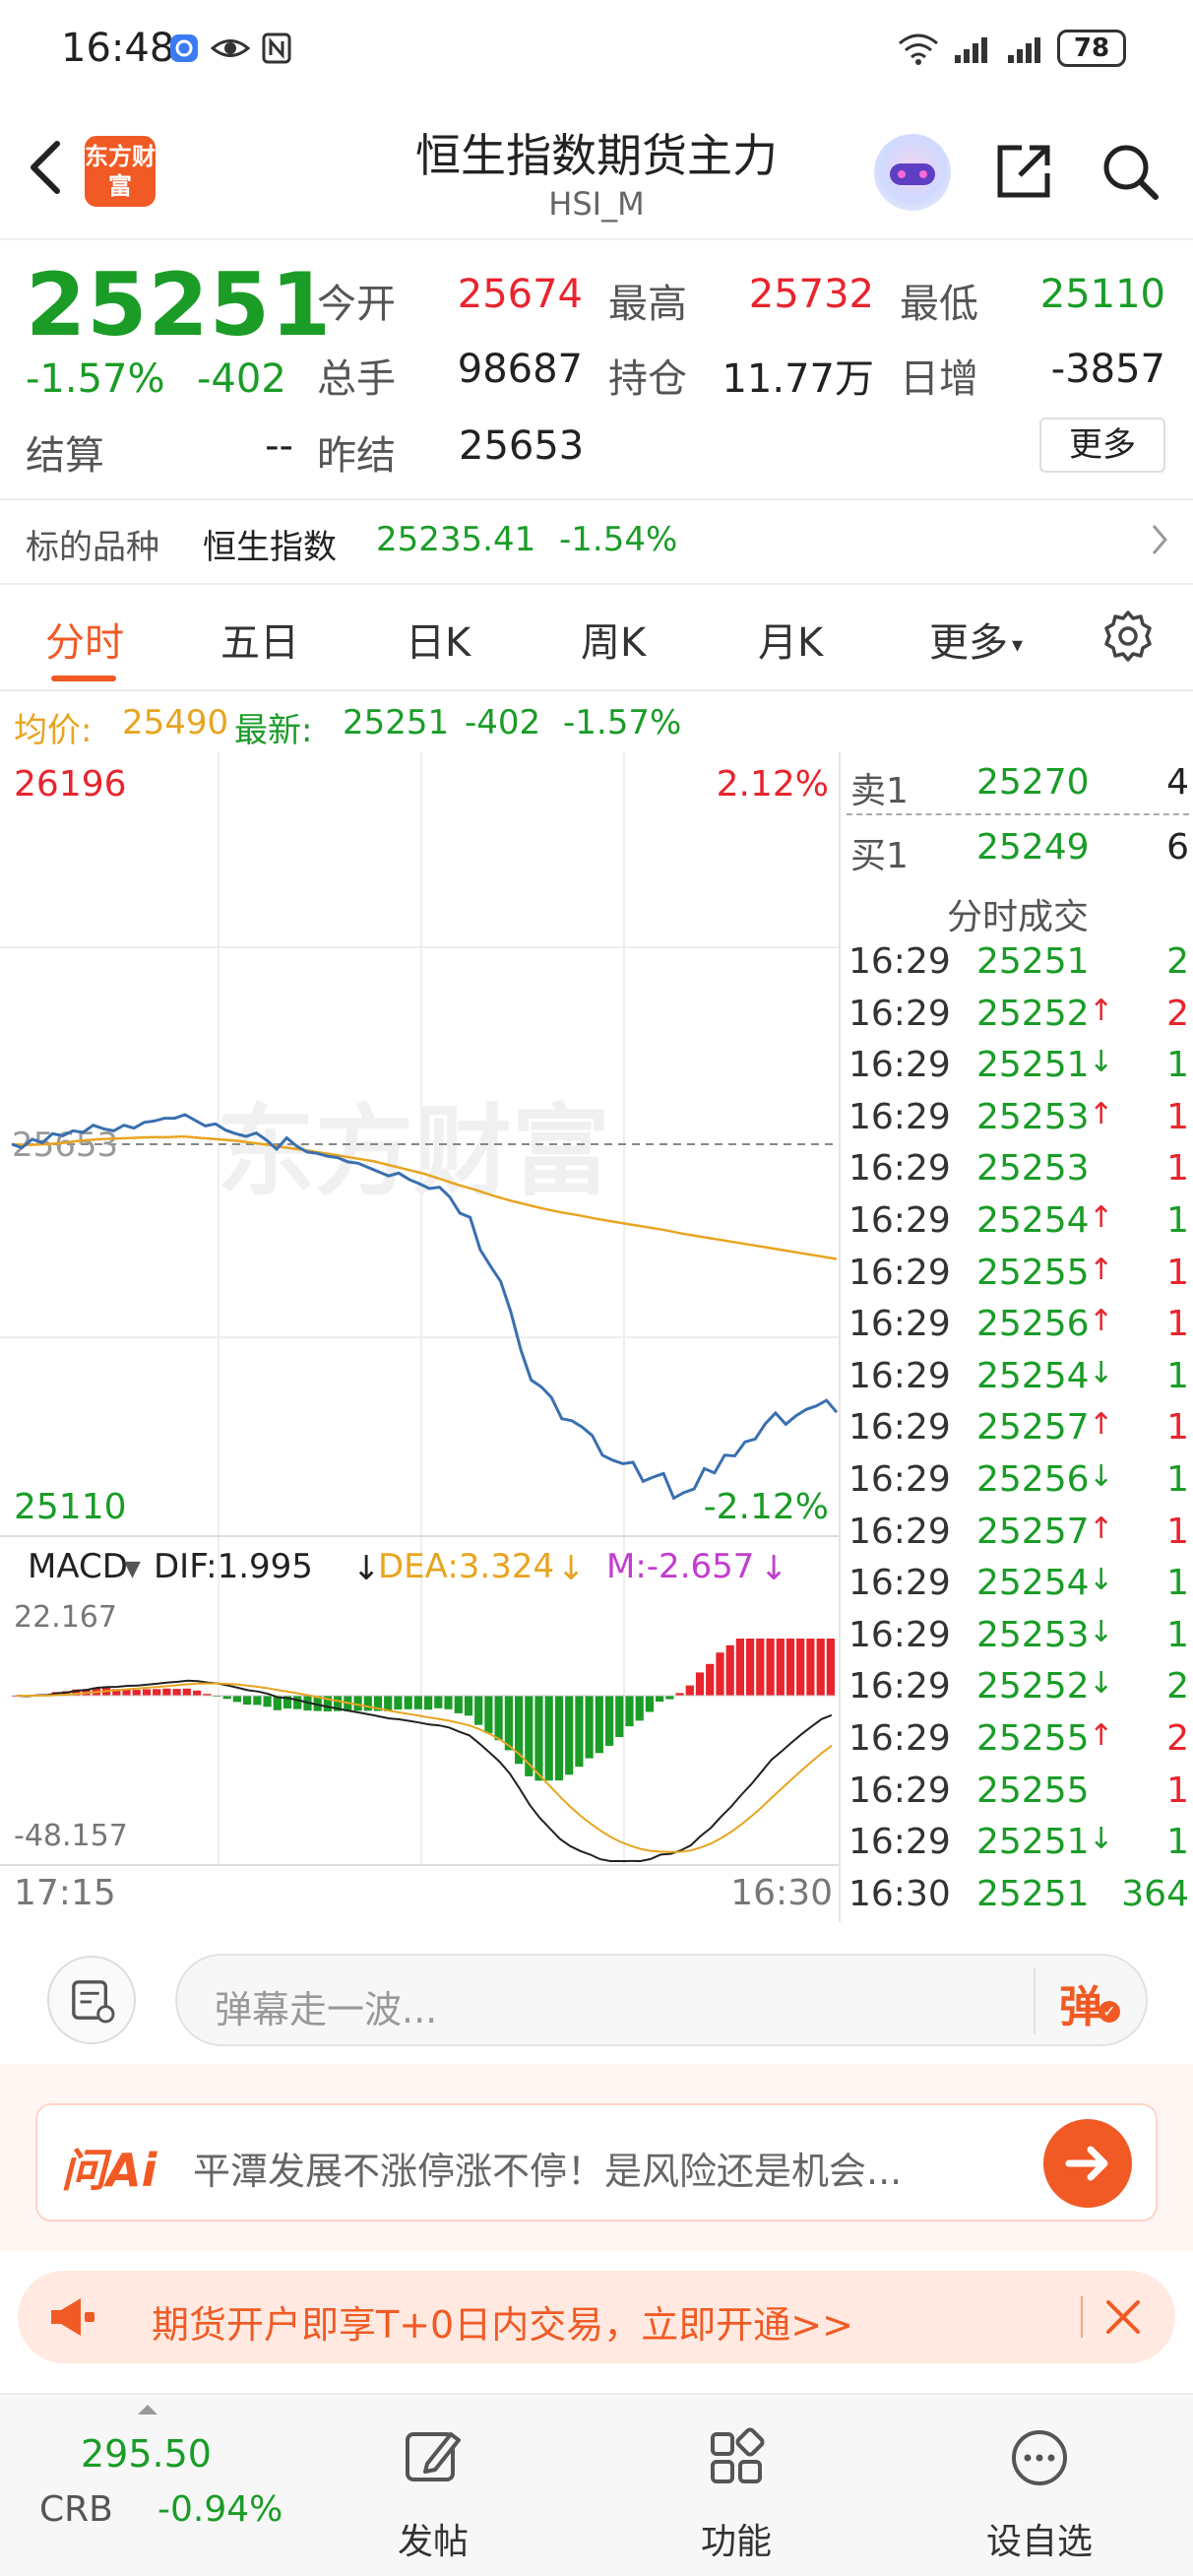 The width and height of the screenshot is (1193, 2576). I want to click on pct-max-label: 2.12%, so click(773, 784).